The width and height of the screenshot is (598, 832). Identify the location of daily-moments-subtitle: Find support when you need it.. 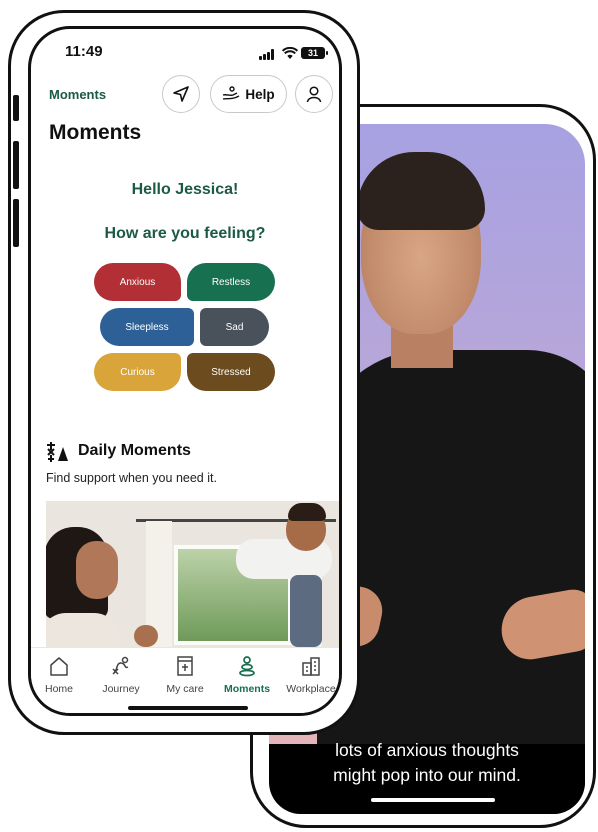
(131, 478).